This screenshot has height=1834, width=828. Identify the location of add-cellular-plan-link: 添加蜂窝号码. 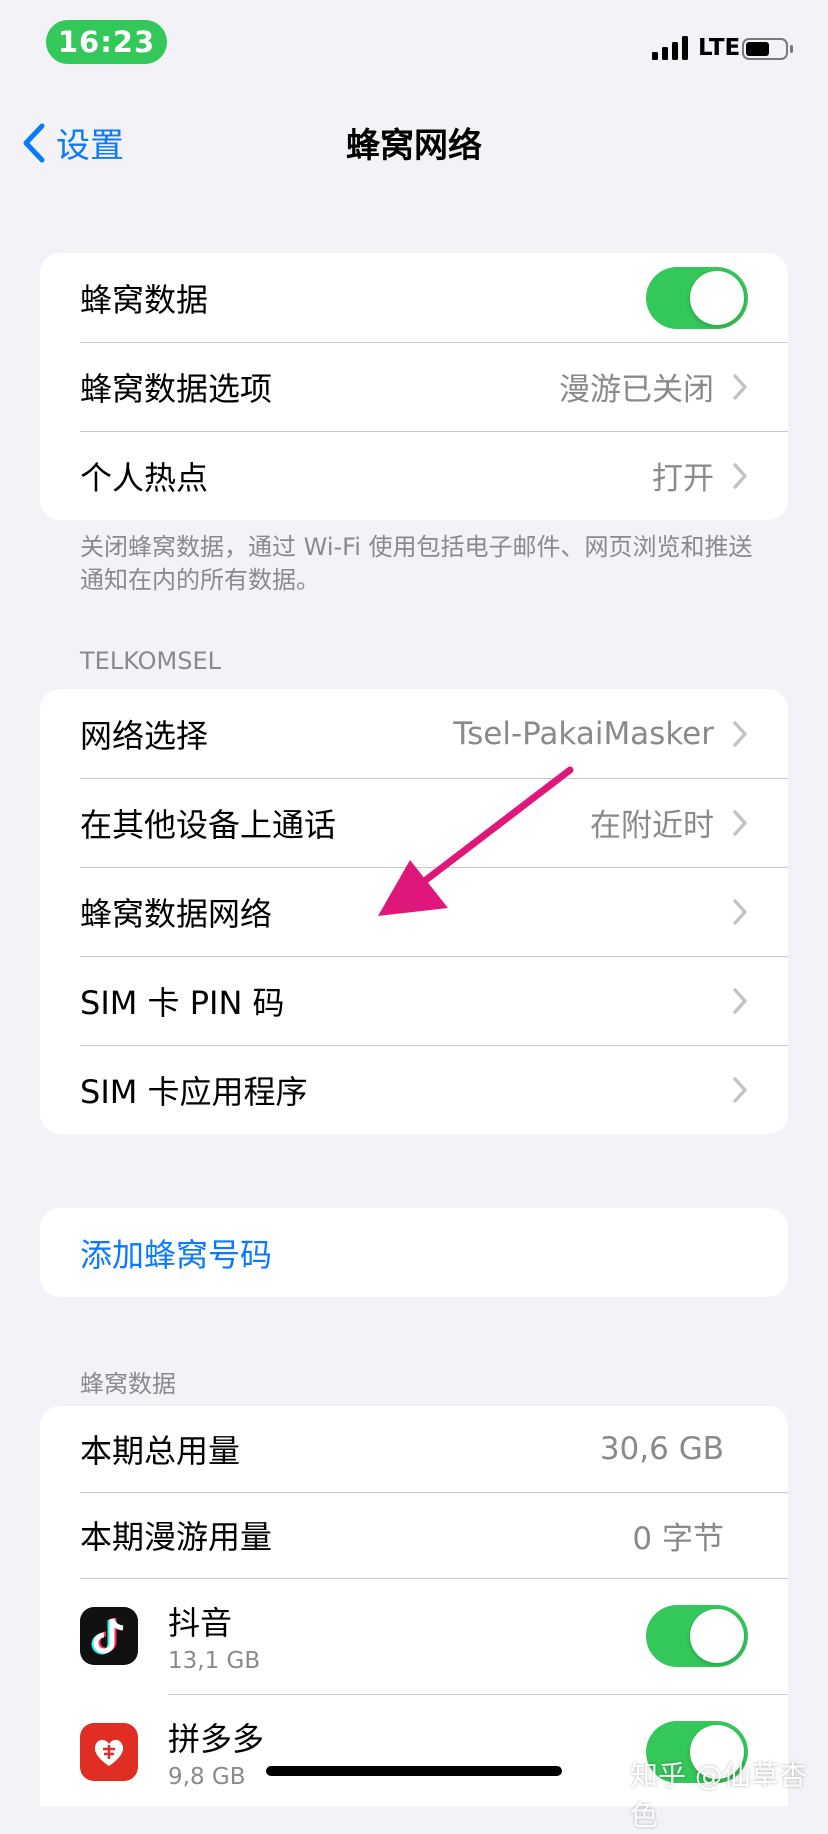
(176, 1253).